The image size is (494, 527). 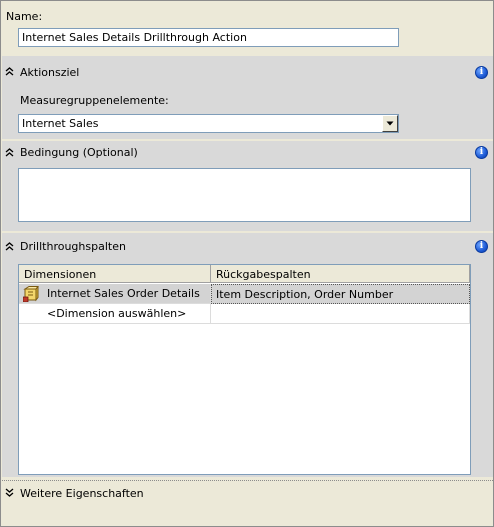 I want to click on condition-textarea, so click(x=244, y=195).